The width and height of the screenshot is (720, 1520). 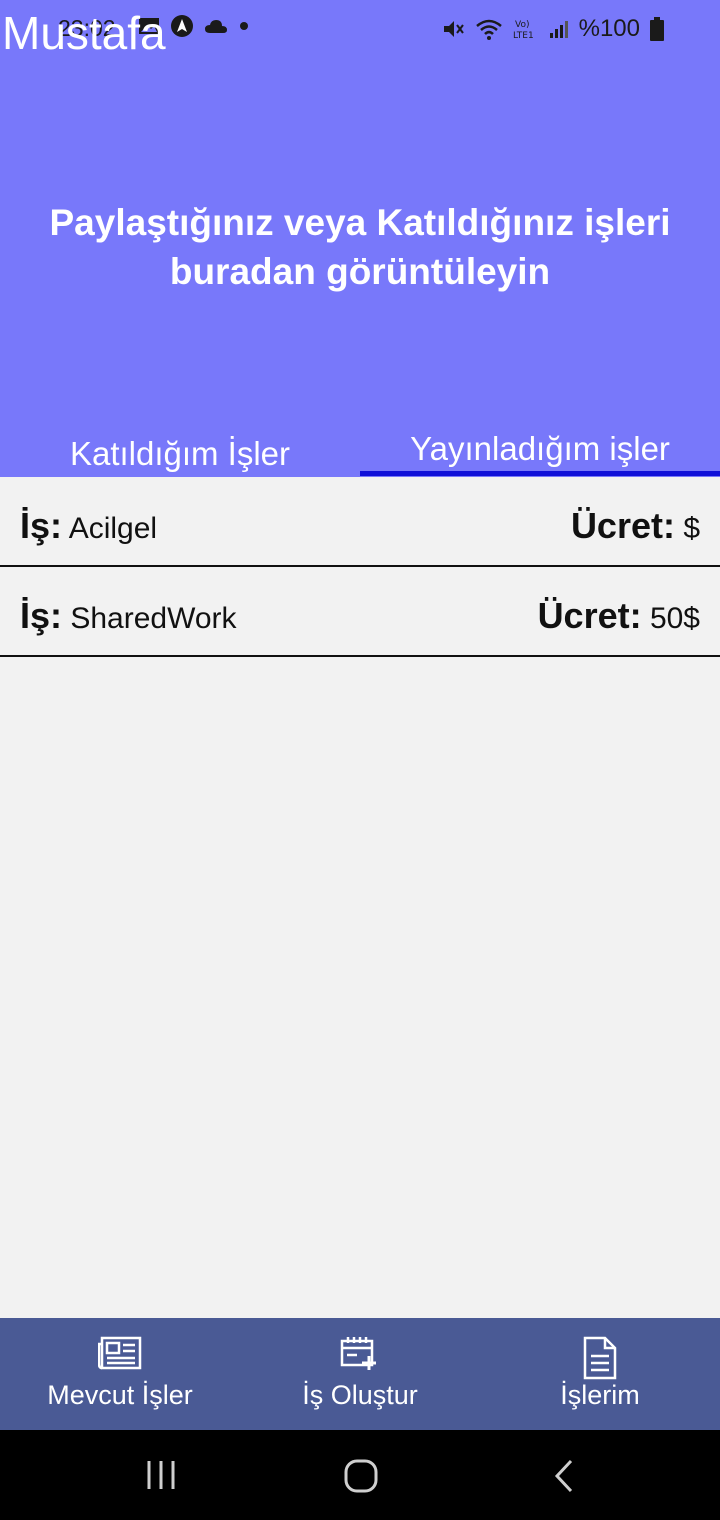 I want to click on mute-icon, so click(x=453, y=29).